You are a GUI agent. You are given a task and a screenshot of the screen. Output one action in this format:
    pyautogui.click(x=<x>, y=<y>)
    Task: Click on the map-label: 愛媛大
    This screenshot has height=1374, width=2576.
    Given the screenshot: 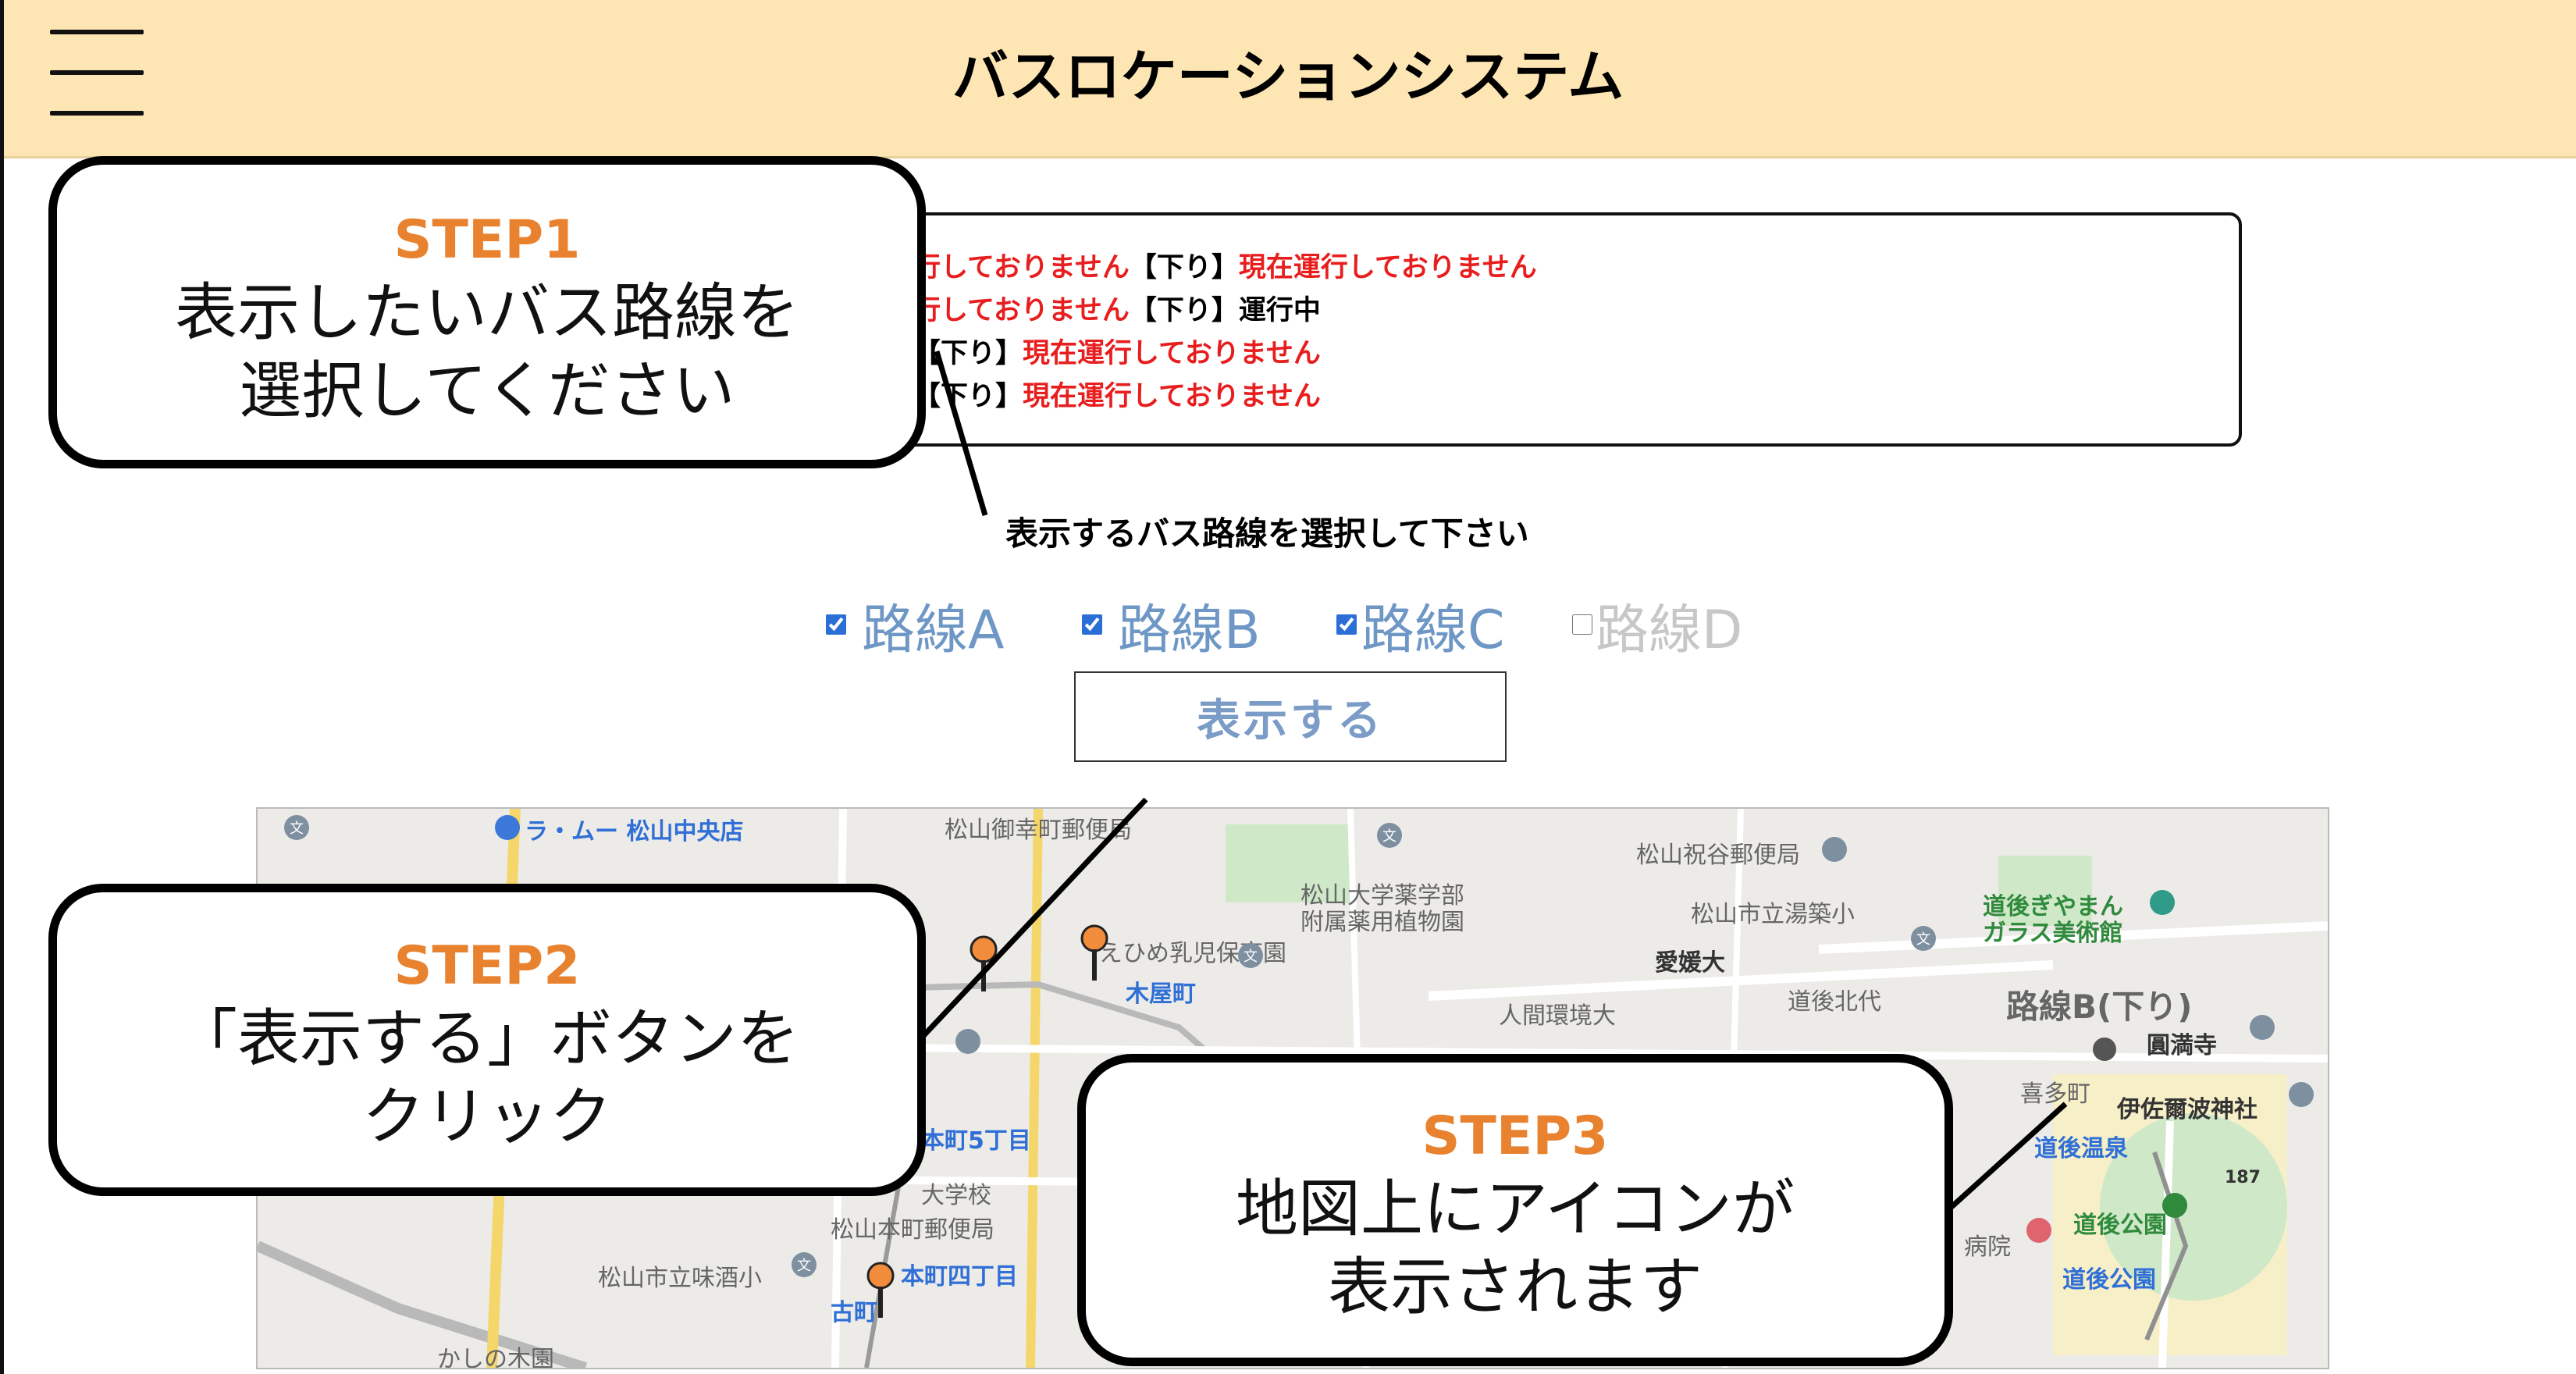 What is the action you would take?
    pyautogui.click(x=1690, y=963)
    